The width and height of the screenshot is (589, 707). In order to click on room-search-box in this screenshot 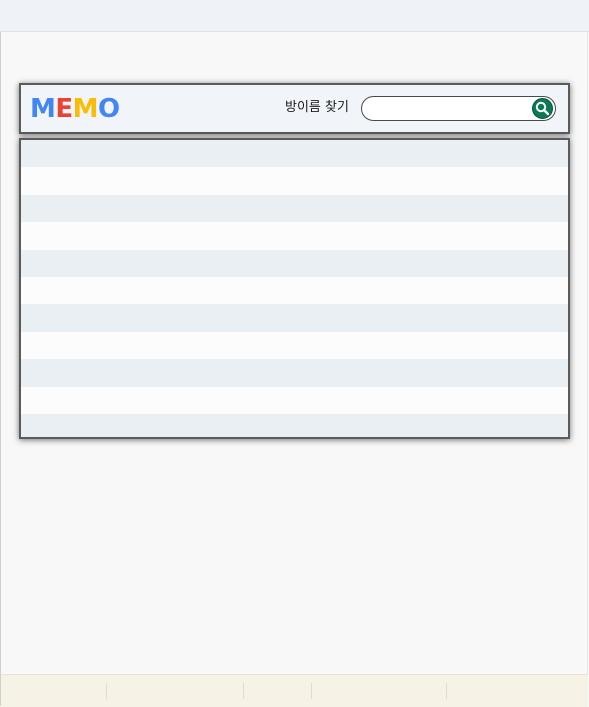, I will do `click(458, 108)`.